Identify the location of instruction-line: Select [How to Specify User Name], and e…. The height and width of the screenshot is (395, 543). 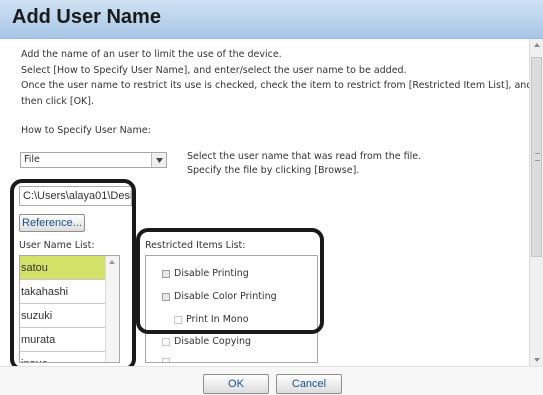
(214, 70).